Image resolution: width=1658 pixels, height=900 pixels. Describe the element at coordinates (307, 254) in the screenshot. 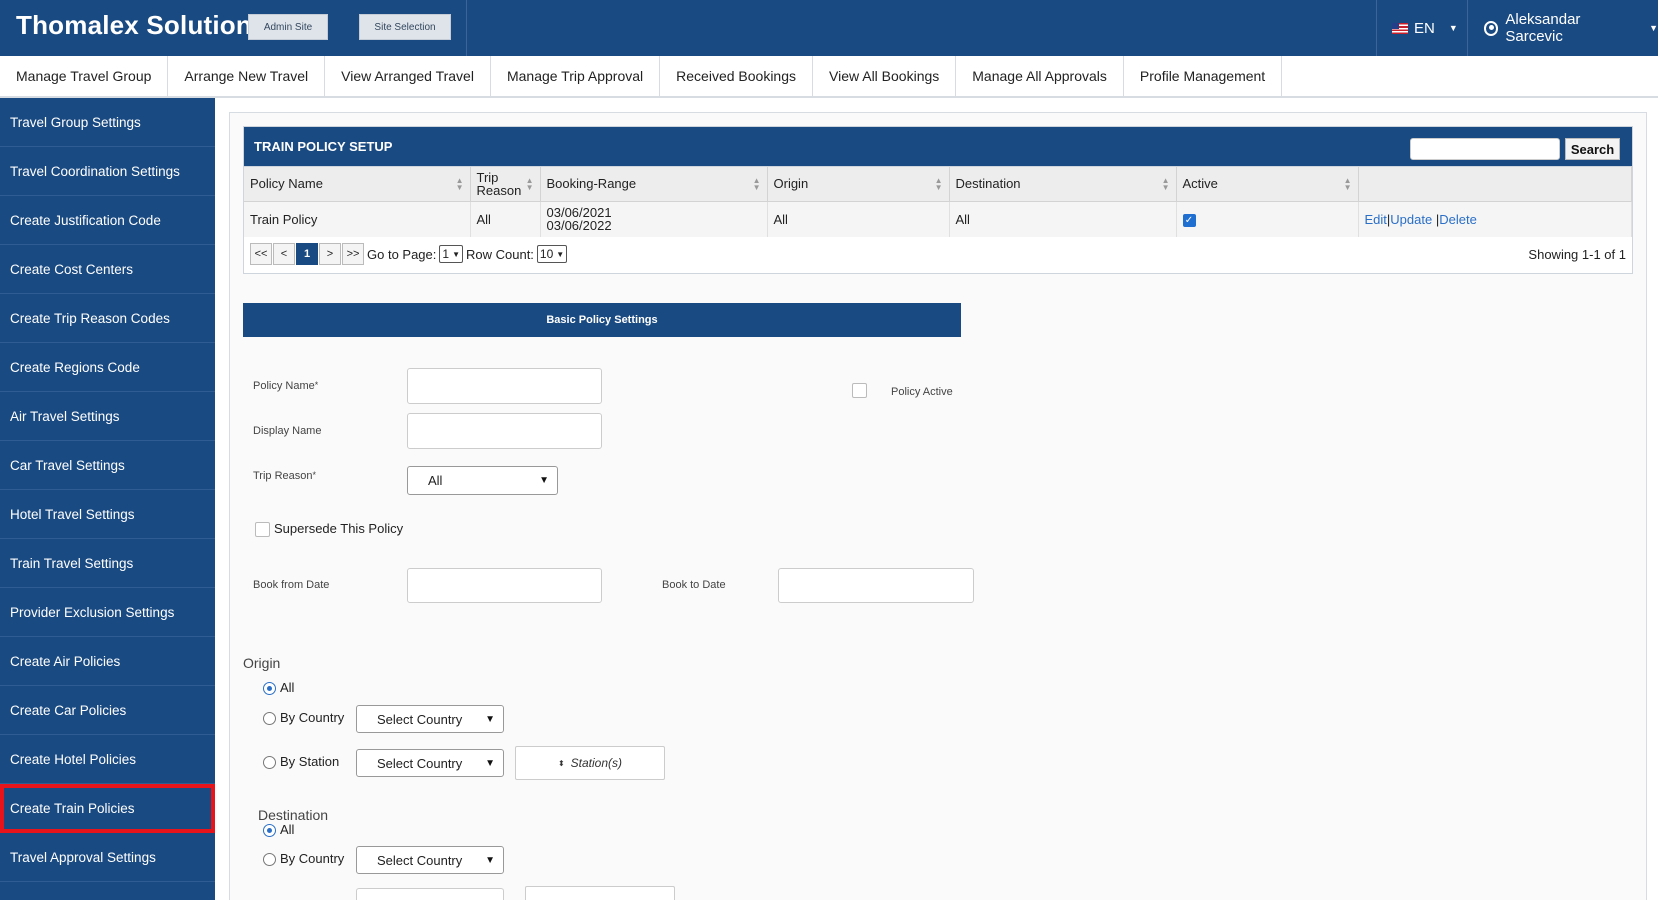

I see `current-page-button: 1` at that location.